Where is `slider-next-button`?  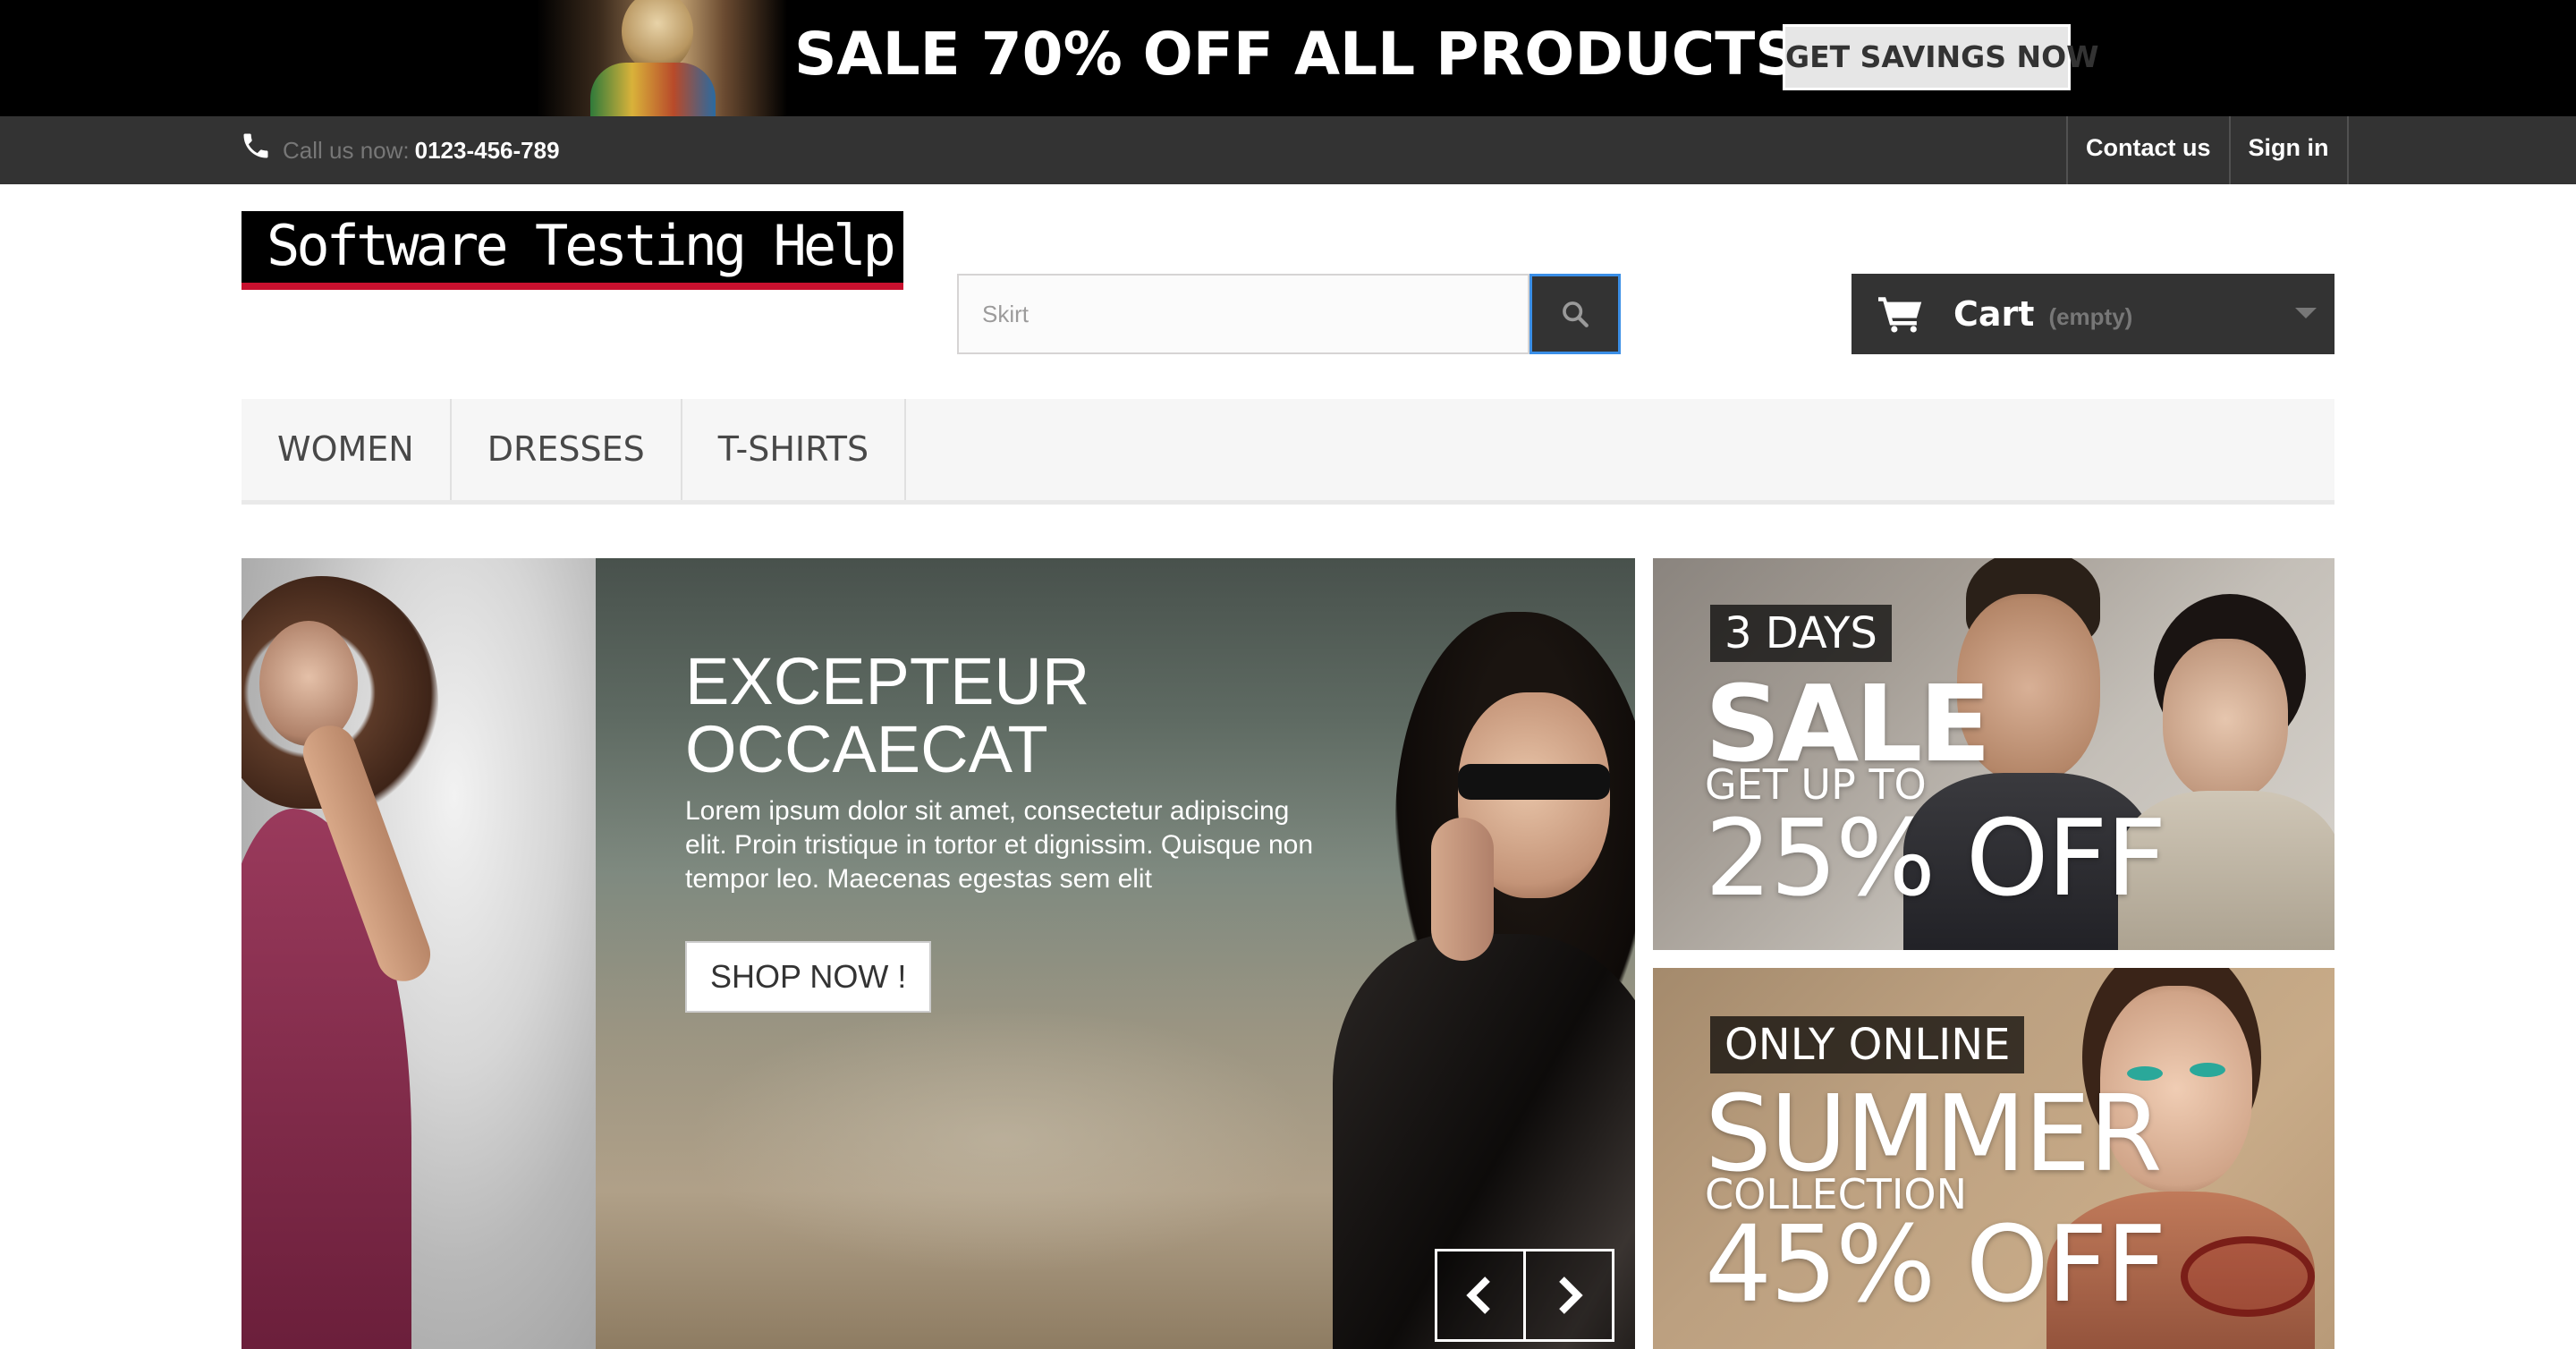
slider-next-button is located at coordinates (1568, 1295).